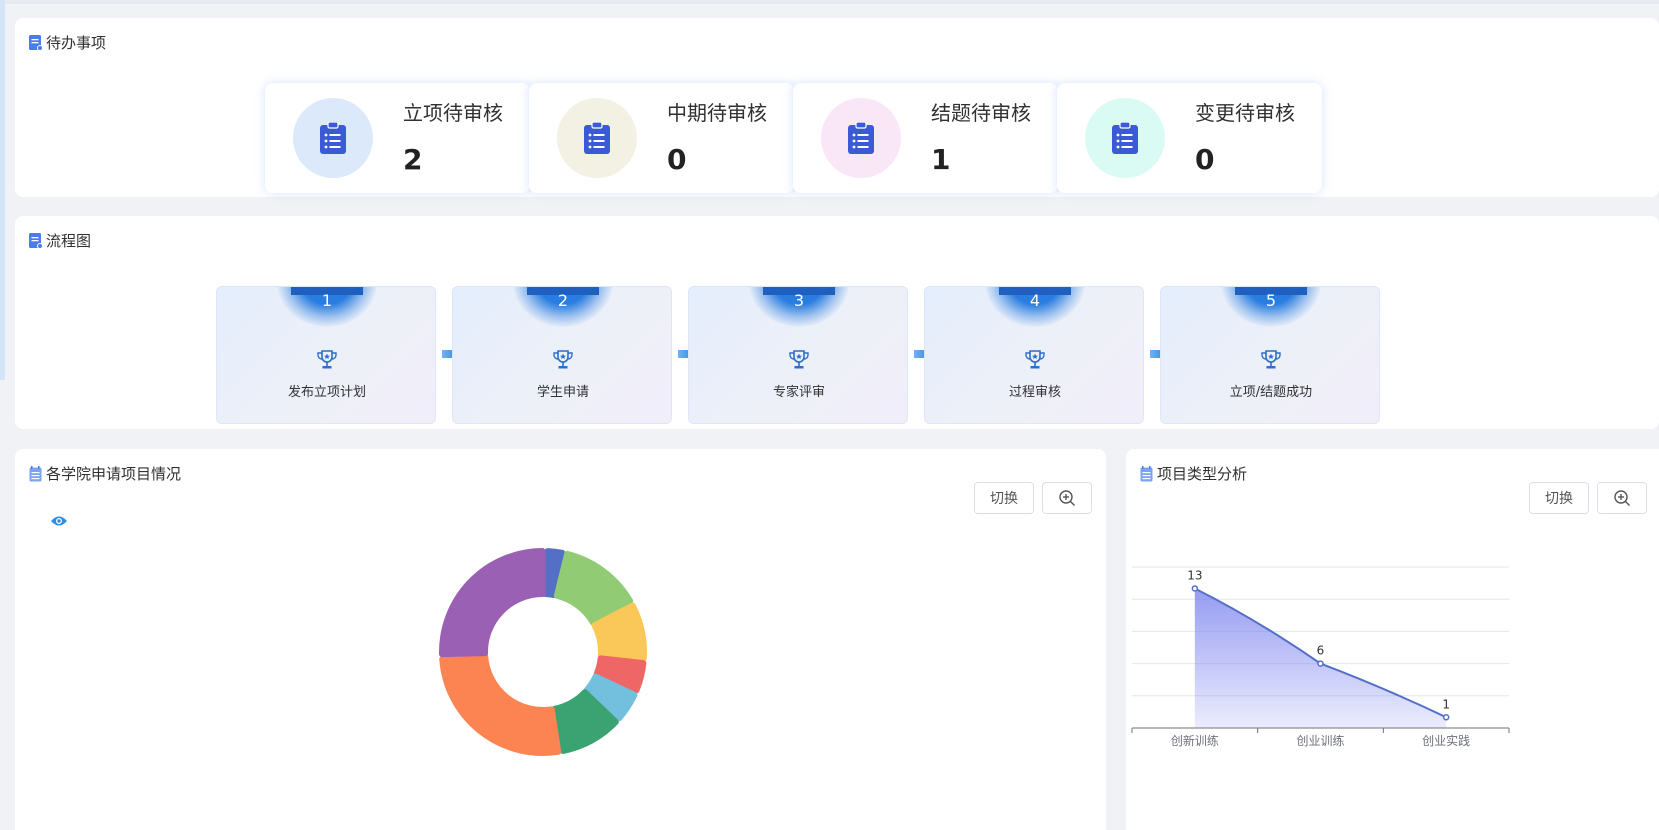 The width and height of the screenshot is (1659, 830). Describe the element at coordinates (661, 138) in the screenshot. I see `todo-card: 中期待审核 0` at that location.